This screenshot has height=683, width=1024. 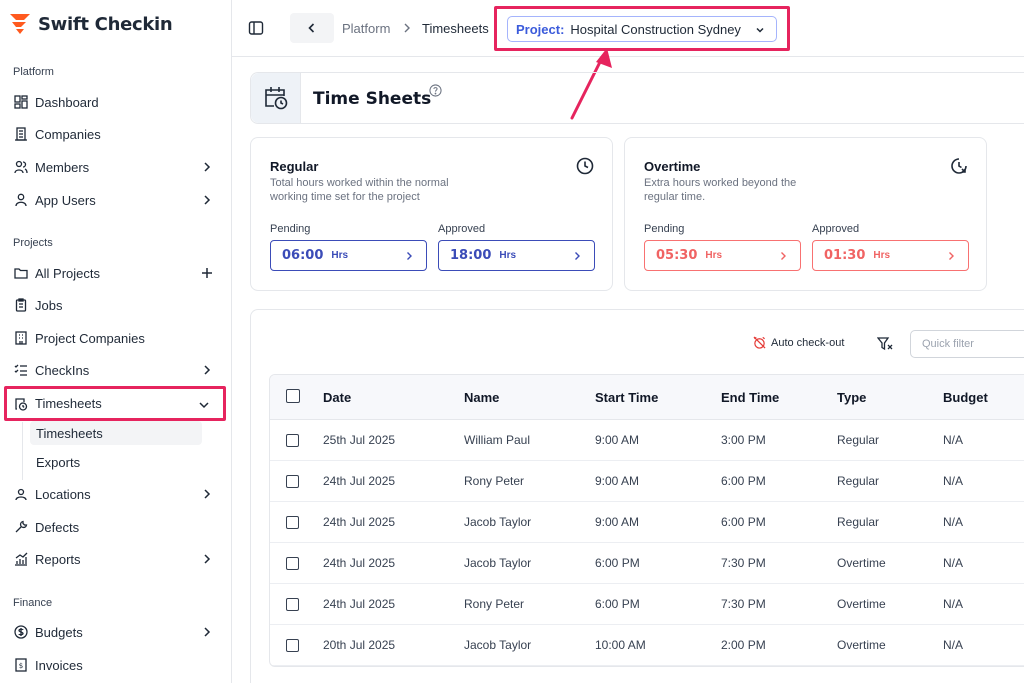 What do you see at coordinates (115, 338) in the screenshot?
I see `sidebar-item-project-companies: Project Companies` at bounding box center [115, 338].